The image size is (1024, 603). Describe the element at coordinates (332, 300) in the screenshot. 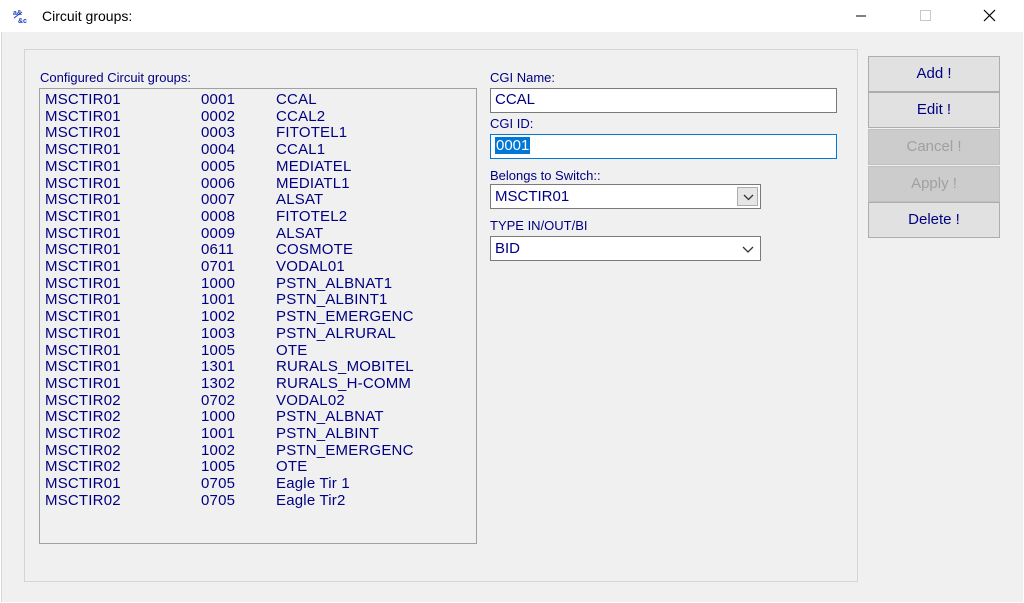

I see `name-cell: PSTN_ALBINT1` at that location.